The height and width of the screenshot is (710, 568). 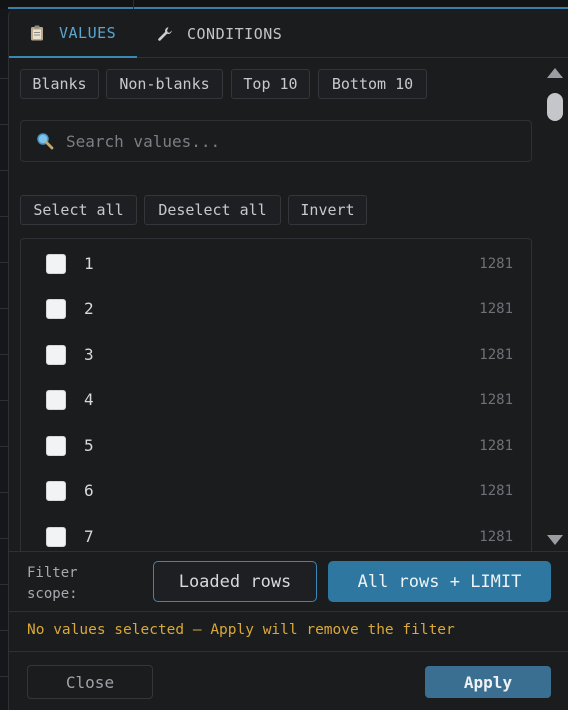 I want to click on value-label: 4, so click(x=89, y=399).